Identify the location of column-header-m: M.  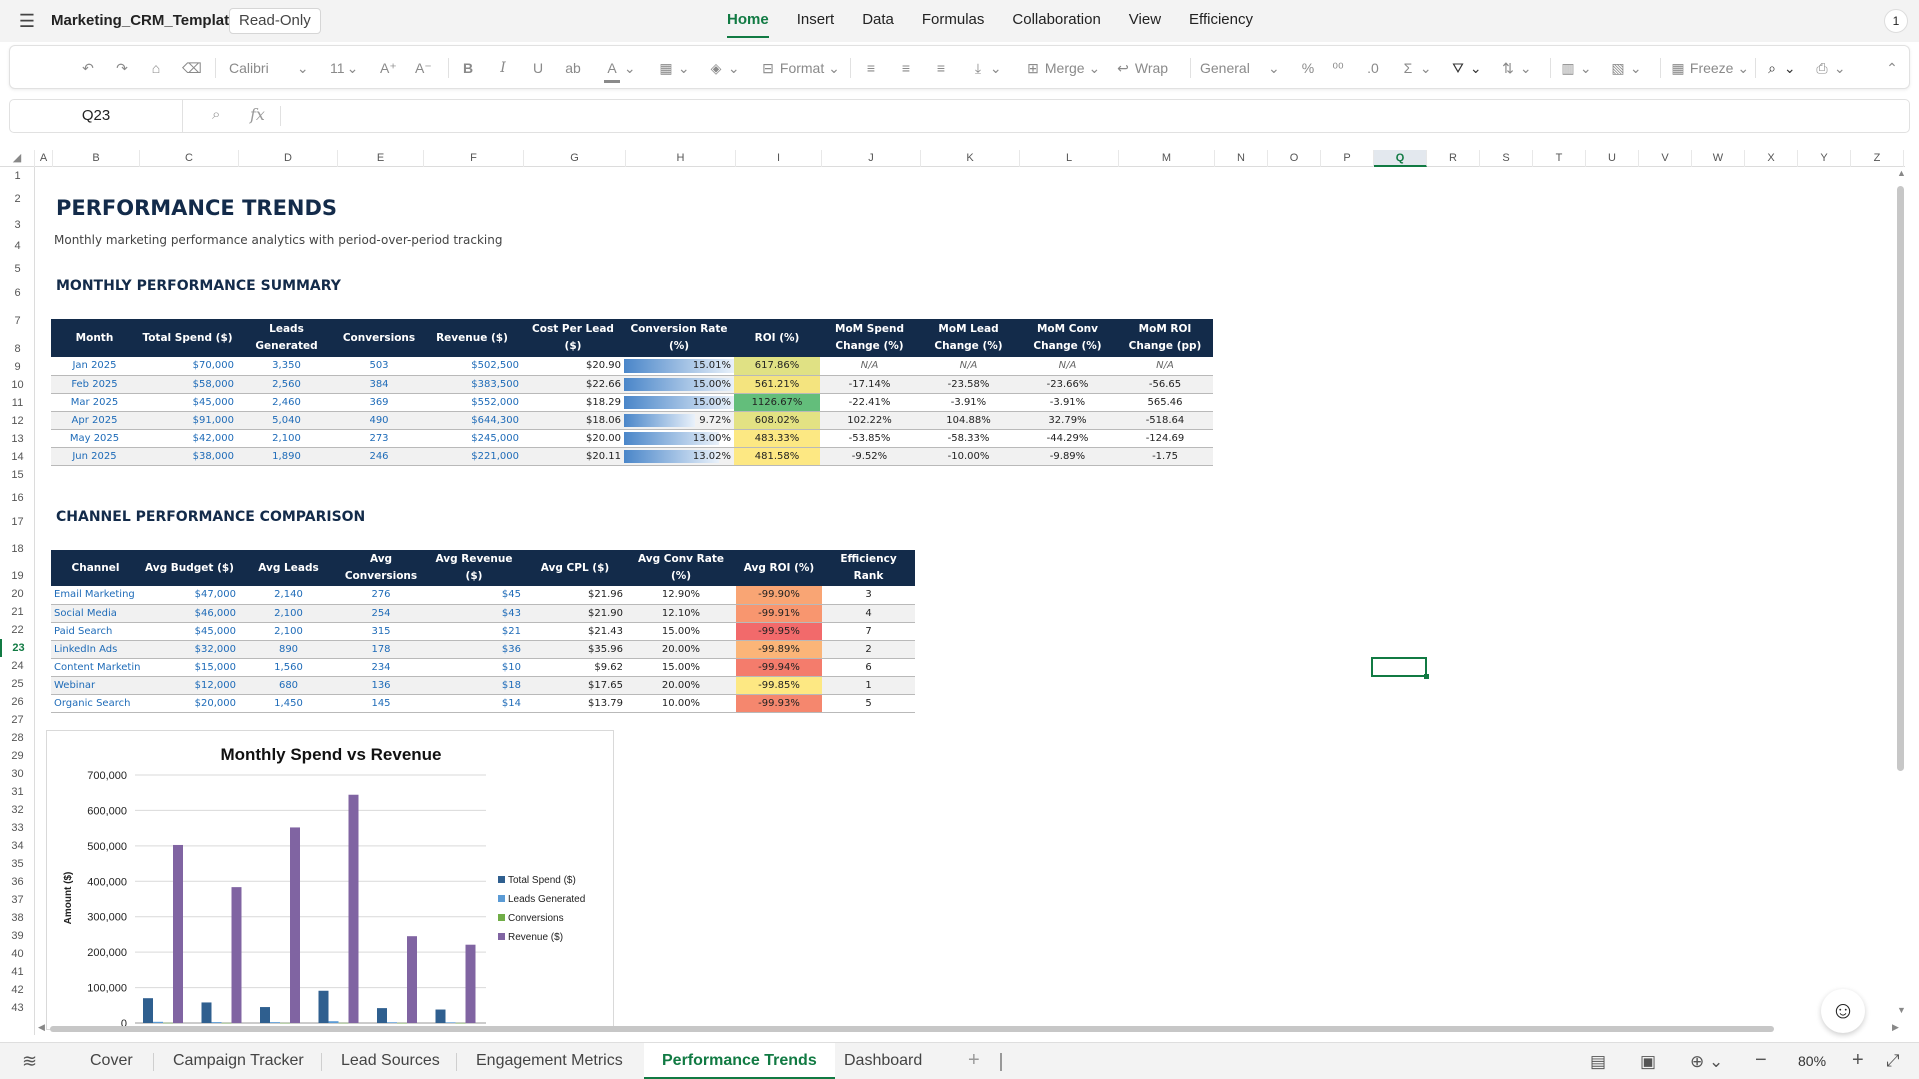
(1167, 158).